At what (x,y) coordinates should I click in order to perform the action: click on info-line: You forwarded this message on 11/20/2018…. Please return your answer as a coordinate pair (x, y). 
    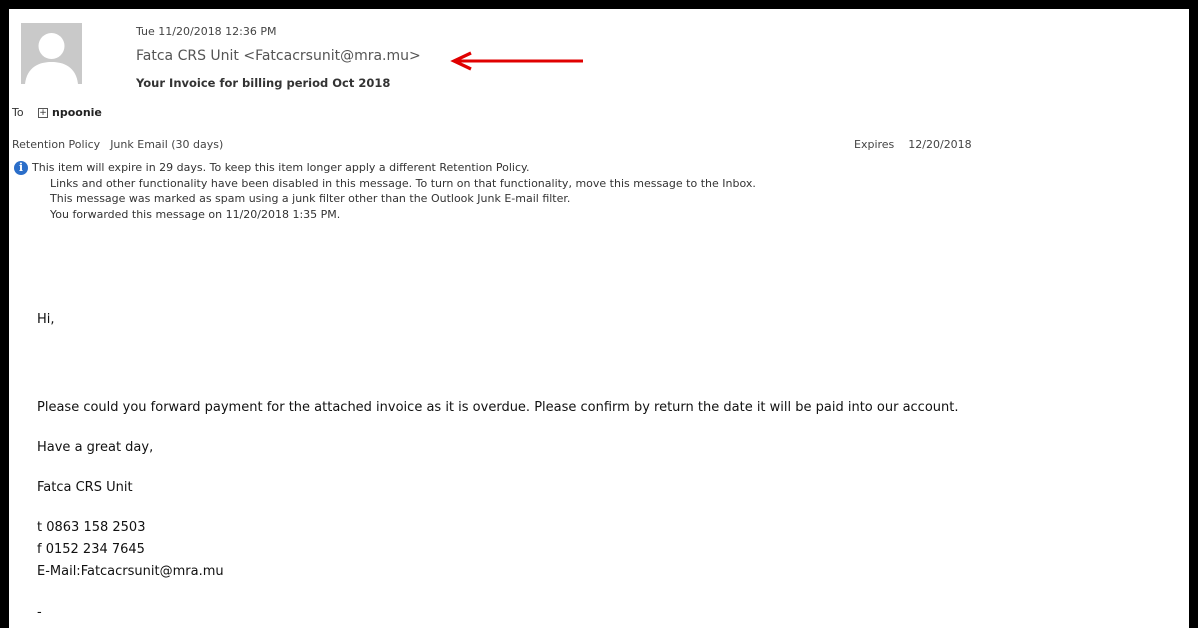
    Looking at the image, I should click on (195, 214).